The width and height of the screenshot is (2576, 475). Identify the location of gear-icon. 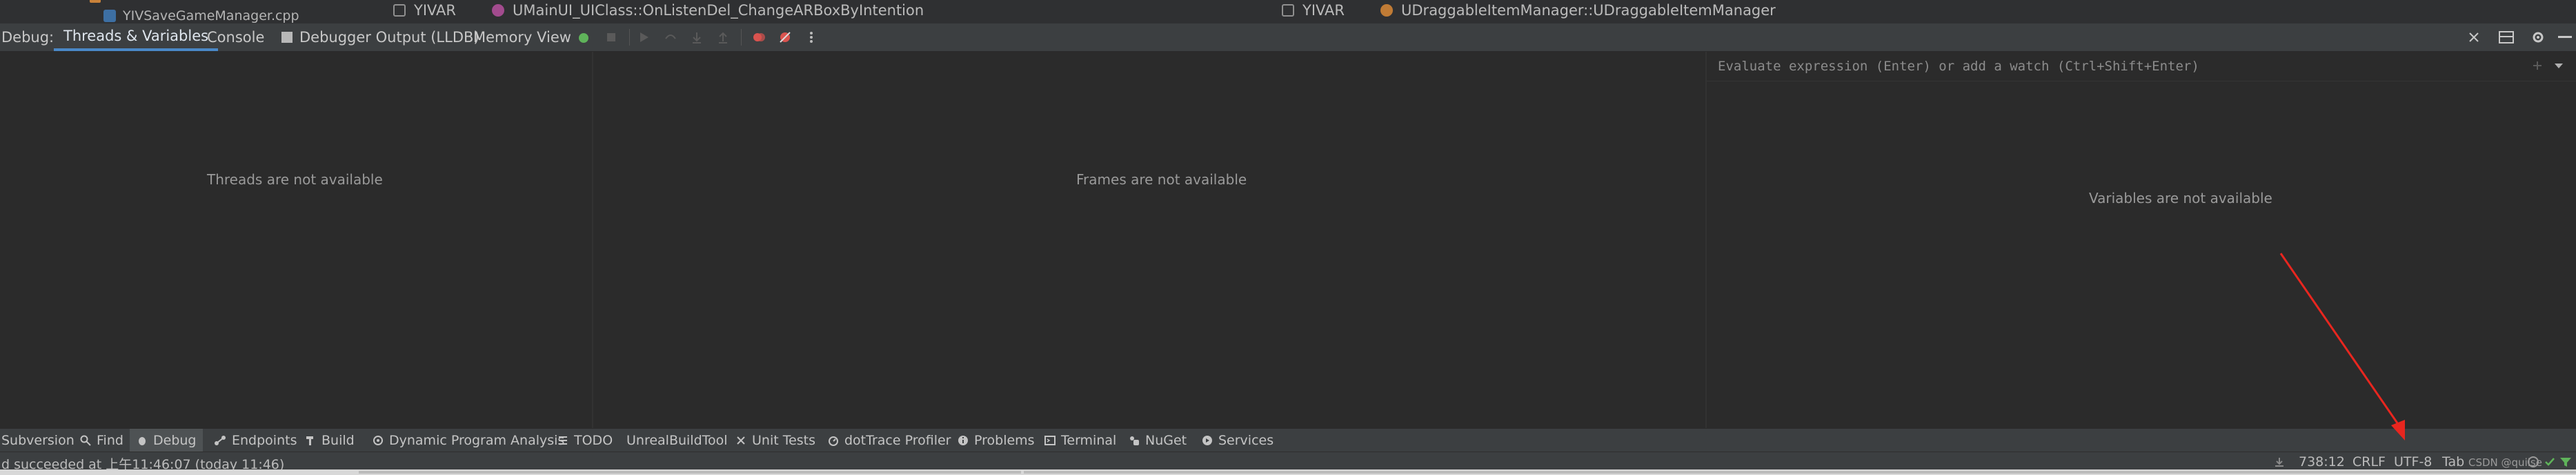
(2538, 37).